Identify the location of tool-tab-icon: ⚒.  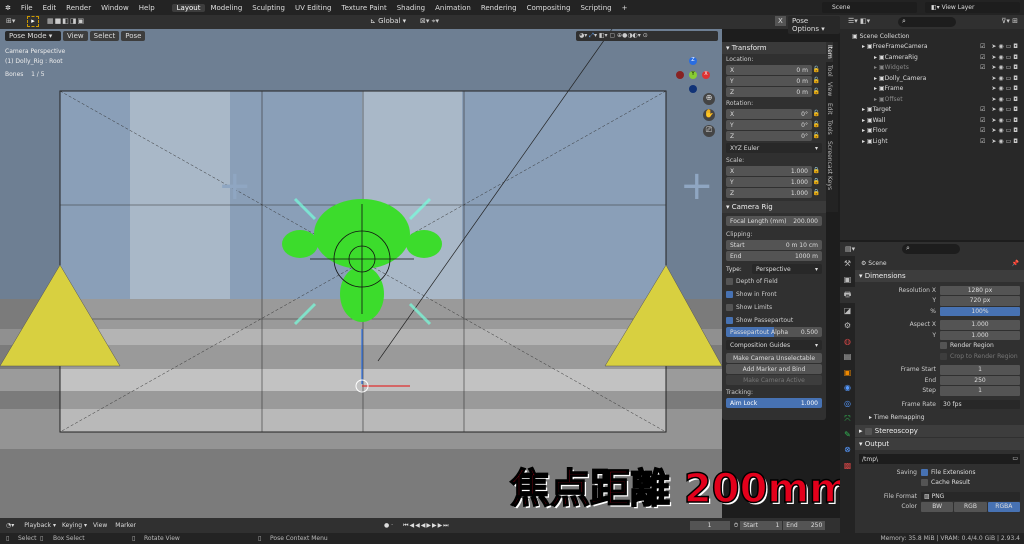
(847, 264).